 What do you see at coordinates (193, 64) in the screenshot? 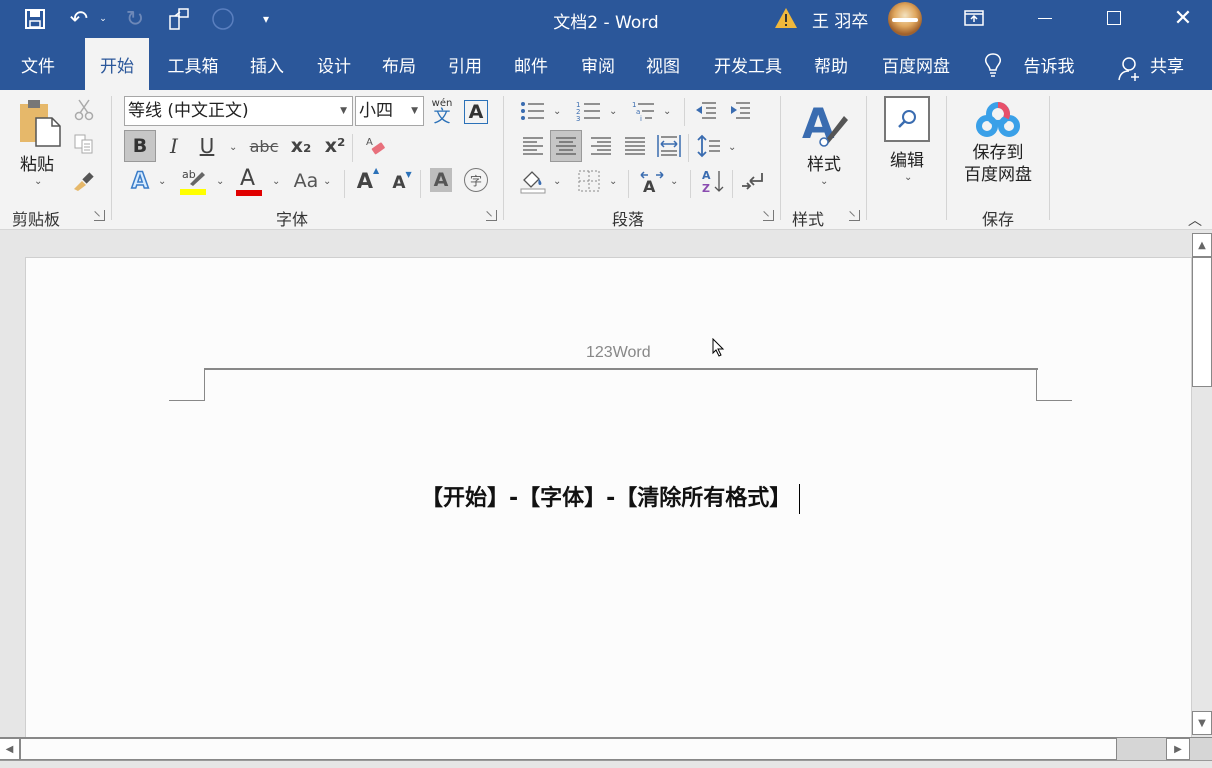
I see `tab-toolbox: 工具箱` at bounding box center [193, 64].